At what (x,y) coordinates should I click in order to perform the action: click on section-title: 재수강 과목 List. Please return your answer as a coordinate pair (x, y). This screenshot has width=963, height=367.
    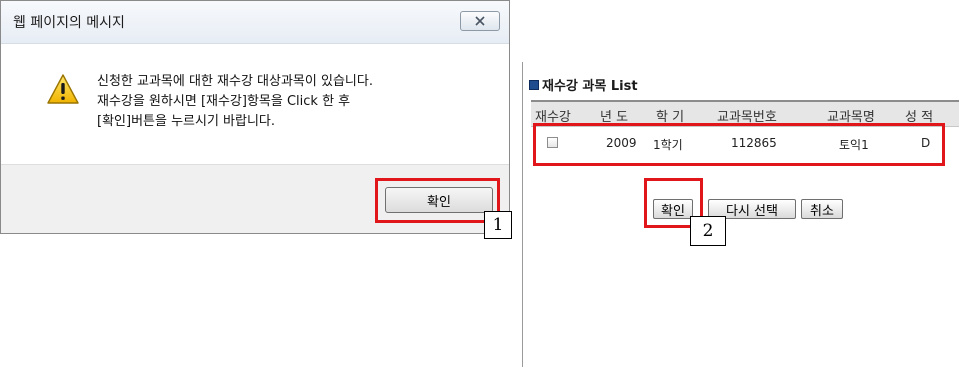
    Looking at the image, I should click on (583, 84).